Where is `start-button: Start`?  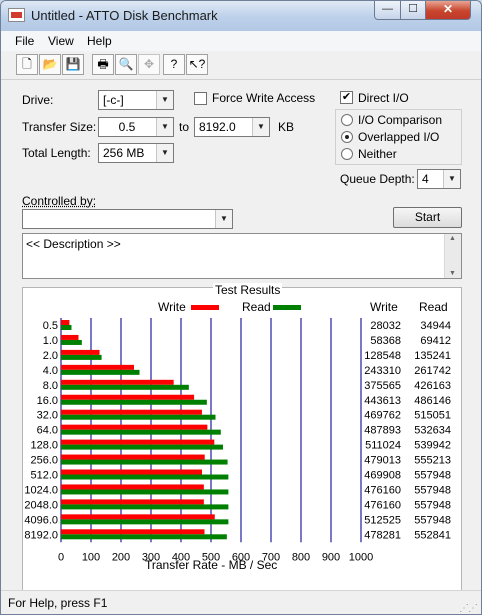 start-button: Start is located at coordinates (427, 217).